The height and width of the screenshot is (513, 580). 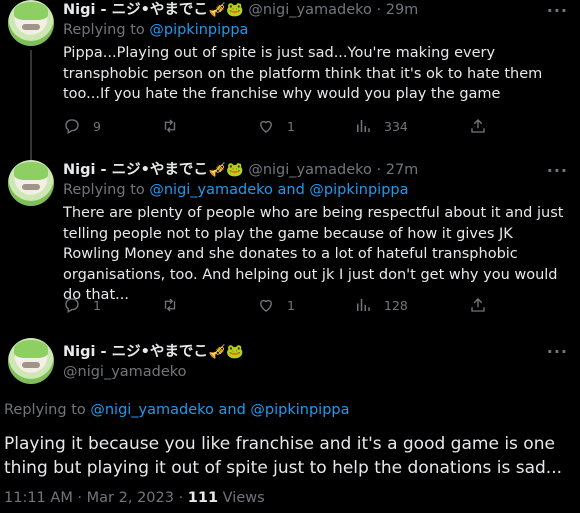 What do you see at coordinates (82, 305) in the screenshot?
I see `reply-button: 1` at bounding box center [82, 305].